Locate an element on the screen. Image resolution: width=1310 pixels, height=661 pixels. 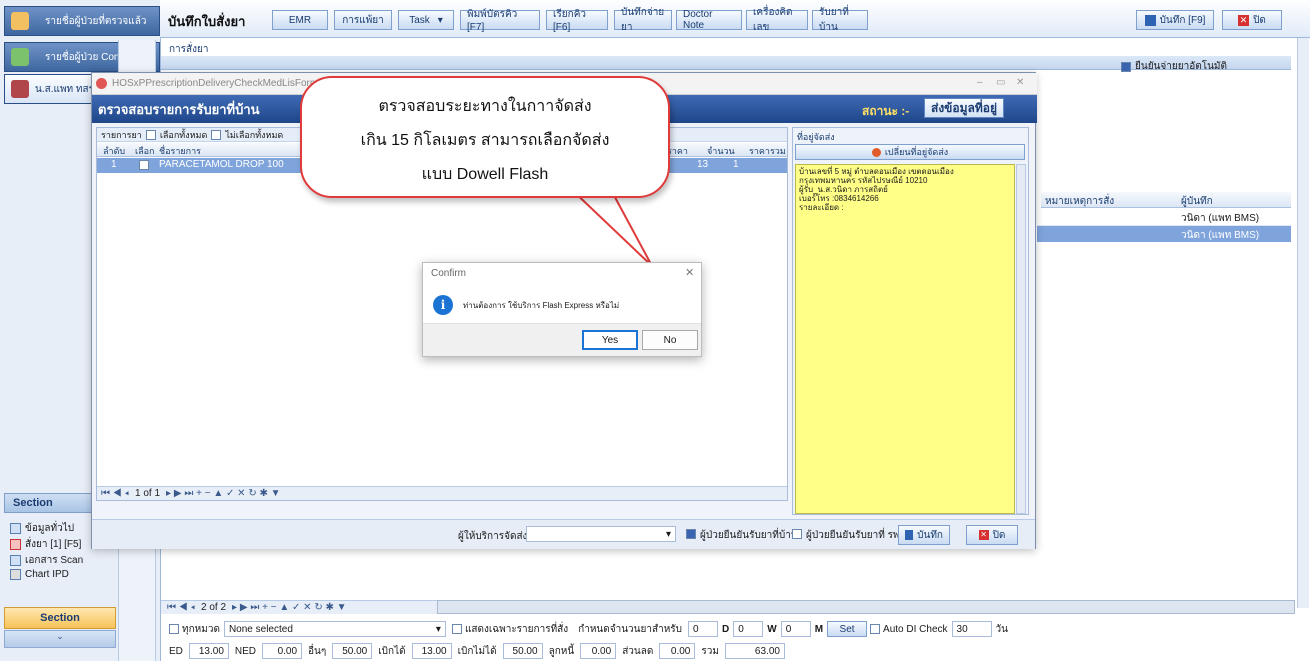
other-value: 50.00 is located at coordinates (352, 651).